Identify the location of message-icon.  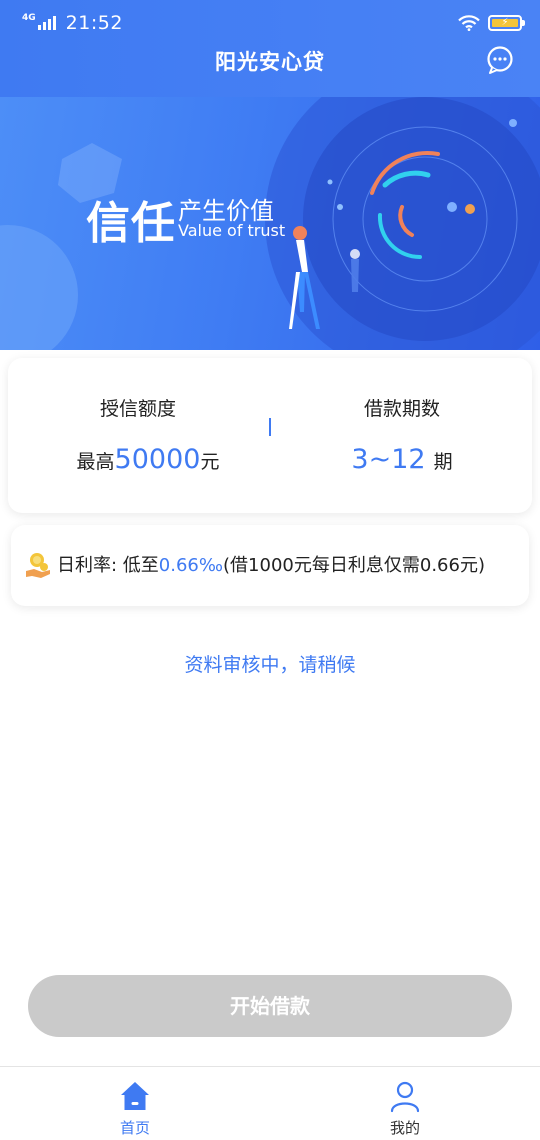
(500, 60).